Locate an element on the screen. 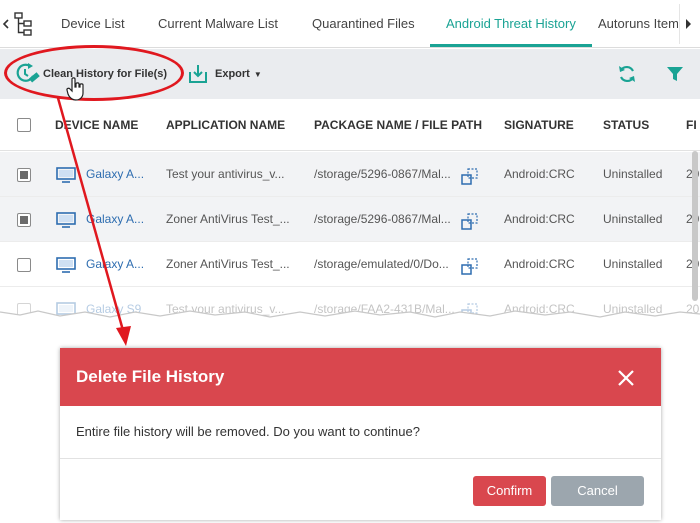  close-icon is located at coordinates (626, 378).